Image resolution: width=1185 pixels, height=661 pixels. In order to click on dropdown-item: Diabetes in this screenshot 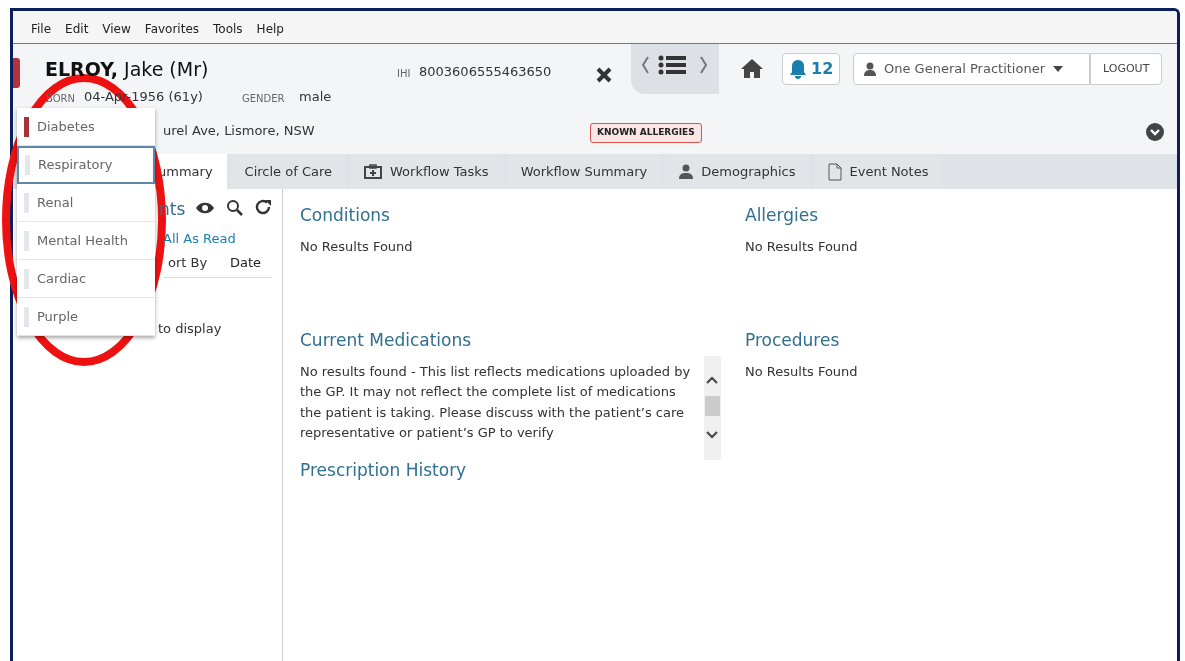, I will do `click(86, 127)`.